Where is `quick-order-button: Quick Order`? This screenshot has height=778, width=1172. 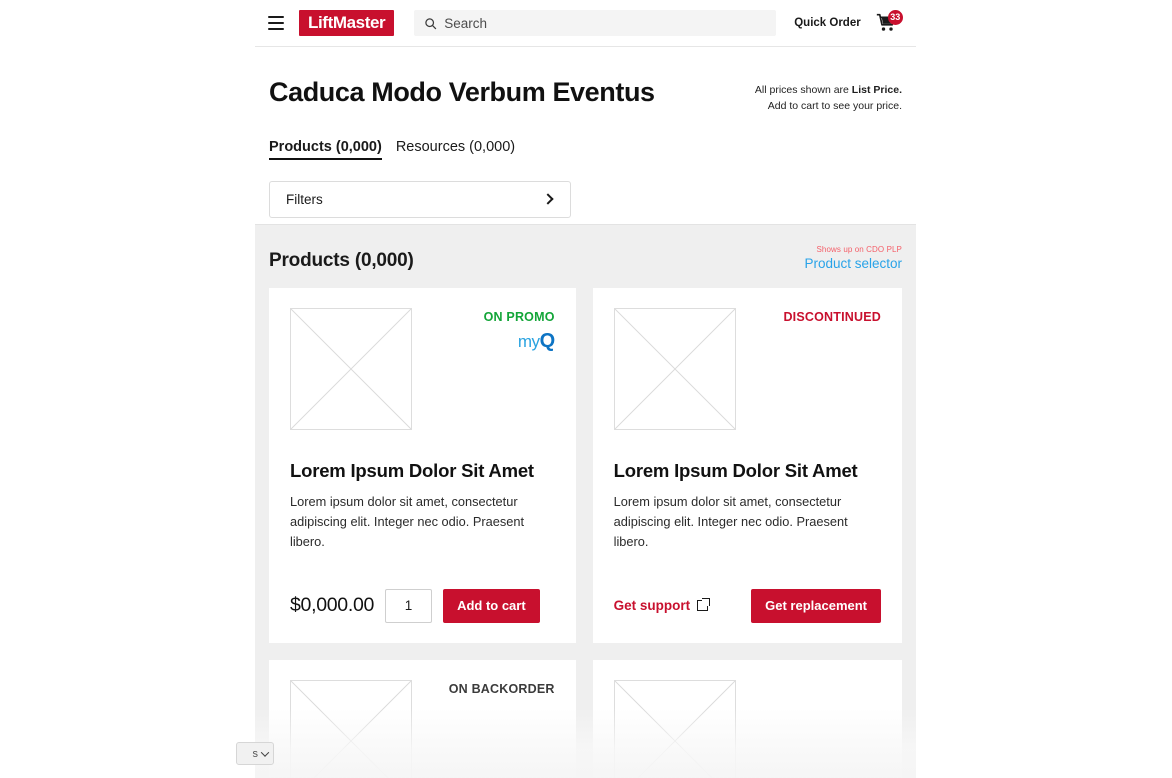 quick-order-button: Quick Order is located at coordinates (827, 23).